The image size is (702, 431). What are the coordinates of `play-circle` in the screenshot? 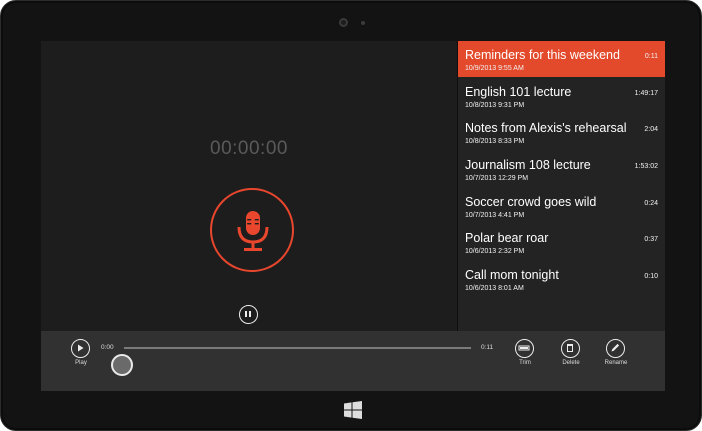 It's located at (80, 348).